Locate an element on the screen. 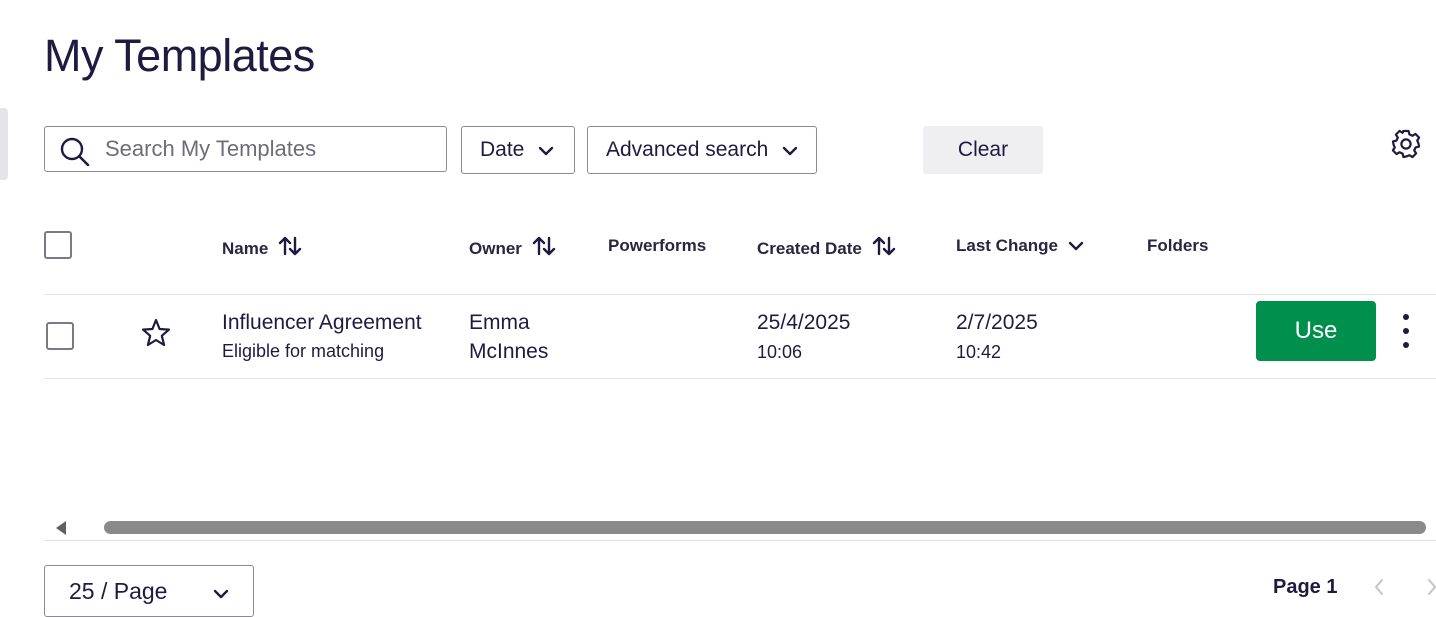  column-label-name: Name is located at coordinates (245, 248).